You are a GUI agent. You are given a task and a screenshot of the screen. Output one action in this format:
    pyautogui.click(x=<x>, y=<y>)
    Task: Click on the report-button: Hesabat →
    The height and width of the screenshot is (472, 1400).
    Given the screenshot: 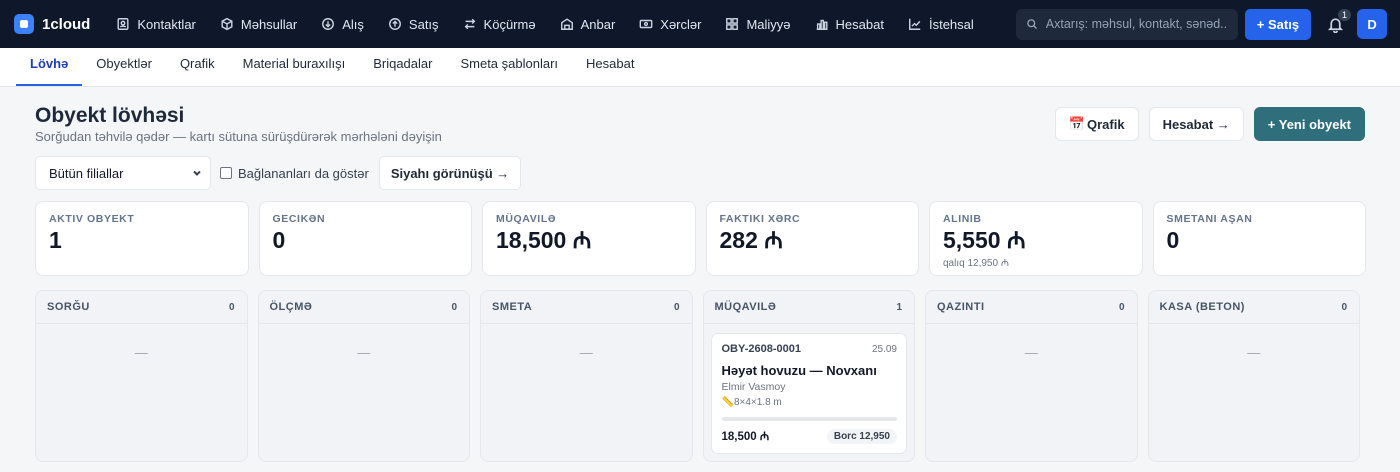 What is the action you would take?
    pyautogui.click(x=1196, y=124)
    